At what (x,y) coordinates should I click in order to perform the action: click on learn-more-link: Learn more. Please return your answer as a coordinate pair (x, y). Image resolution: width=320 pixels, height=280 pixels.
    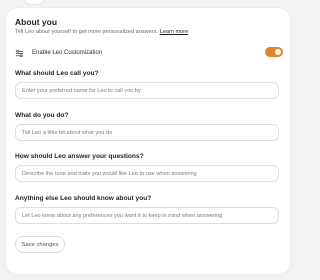
    Looking at the image, I should click on (174, 32).